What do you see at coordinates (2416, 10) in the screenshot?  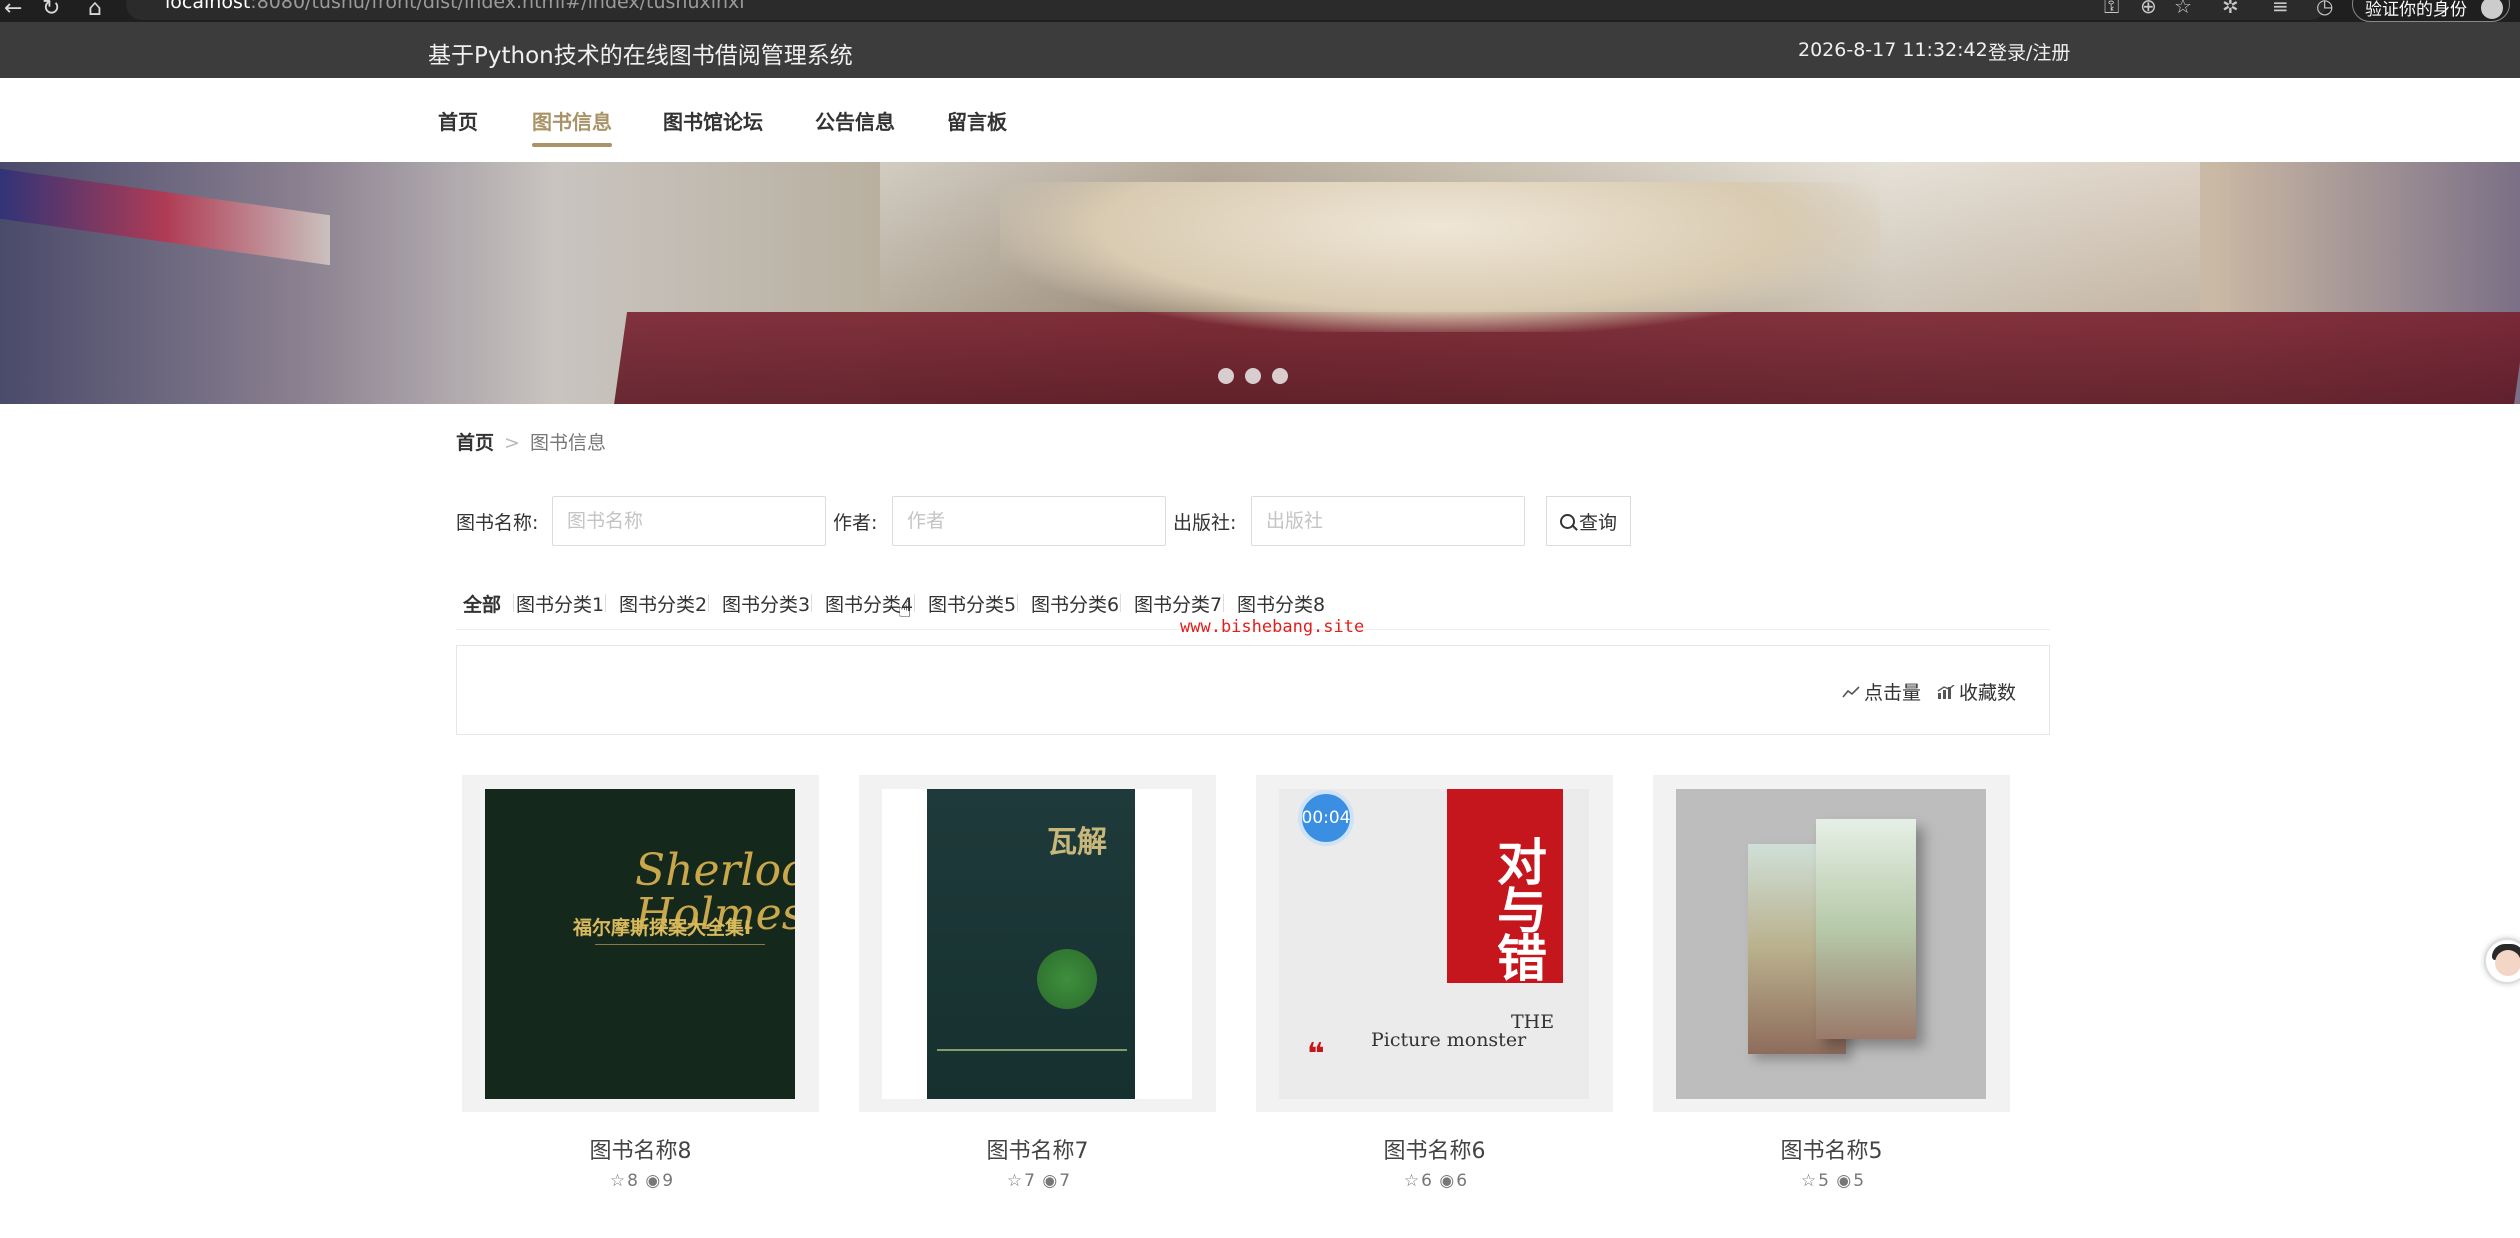 I see `profile-label: 验证你的身份` at bounding box center [2416, 10].